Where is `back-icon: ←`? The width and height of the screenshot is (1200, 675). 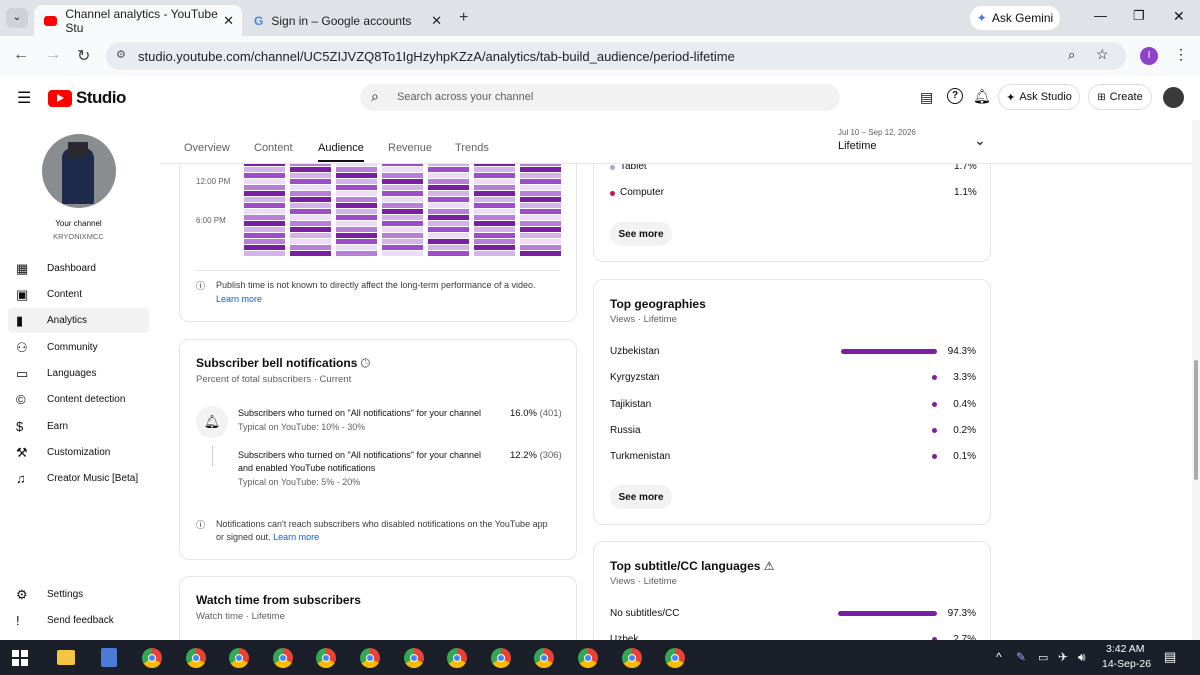 back-icon: ← is located at coordinates (21, 55).